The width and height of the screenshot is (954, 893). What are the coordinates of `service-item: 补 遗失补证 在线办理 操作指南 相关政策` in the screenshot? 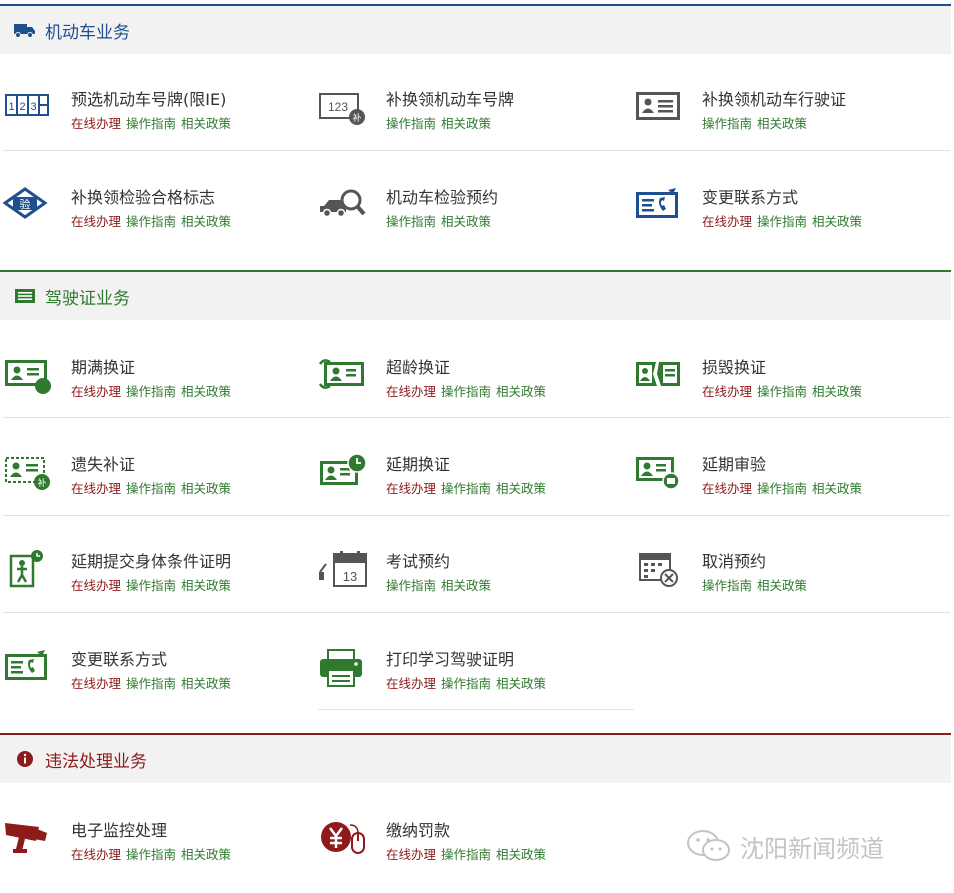 It's located at (153, 481).